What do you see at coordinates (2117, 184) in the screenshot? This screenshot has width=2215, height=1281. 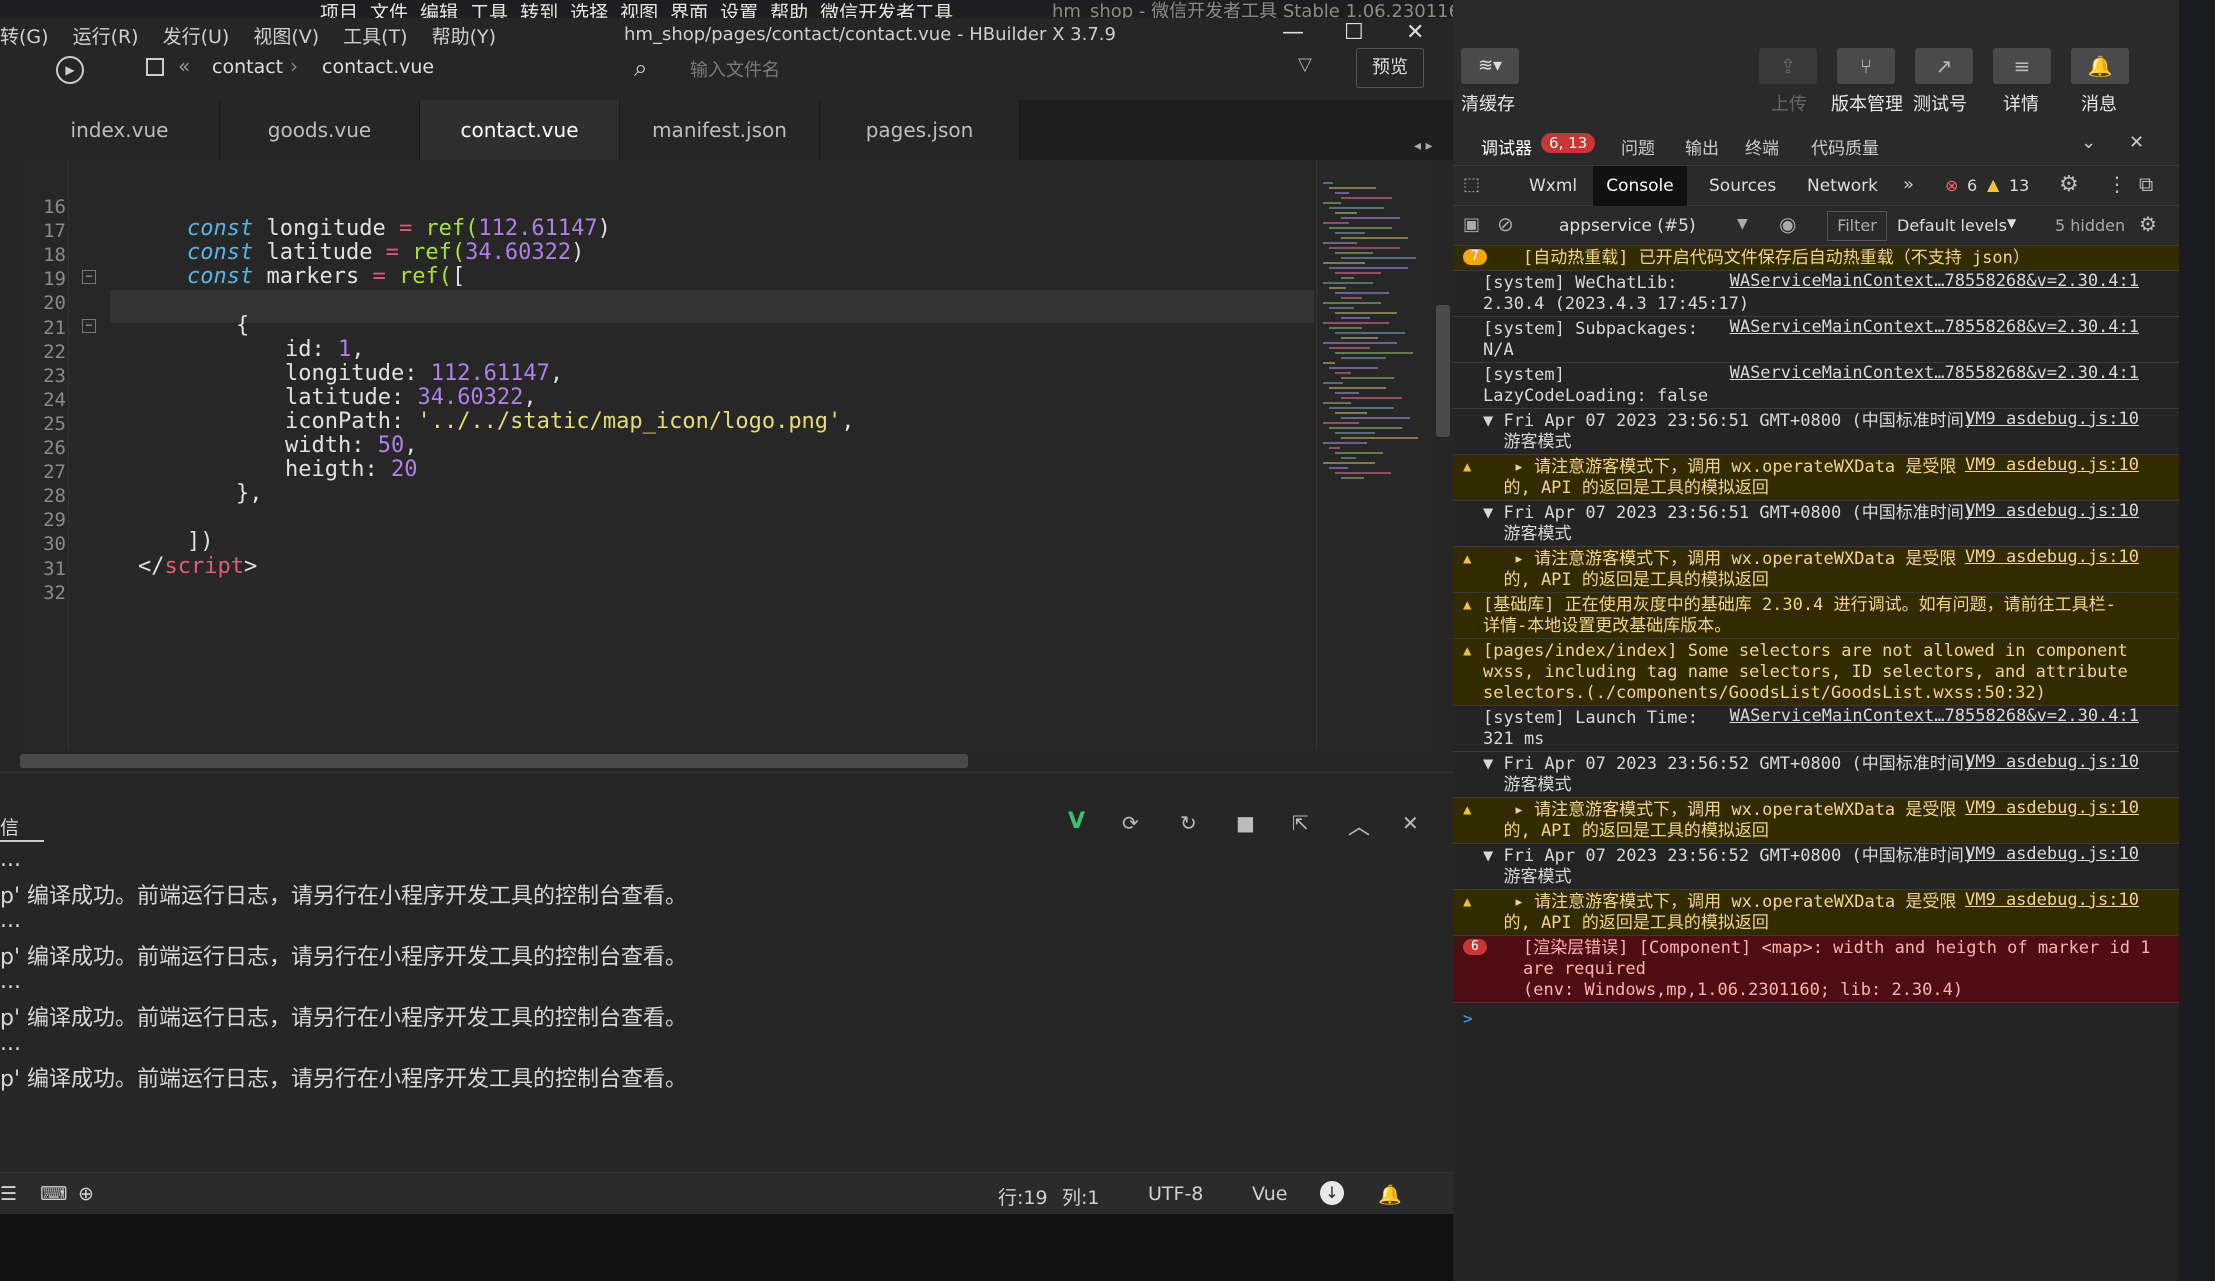 I see `kebab-icon: ⋮` at bounding box center [2117, 184].